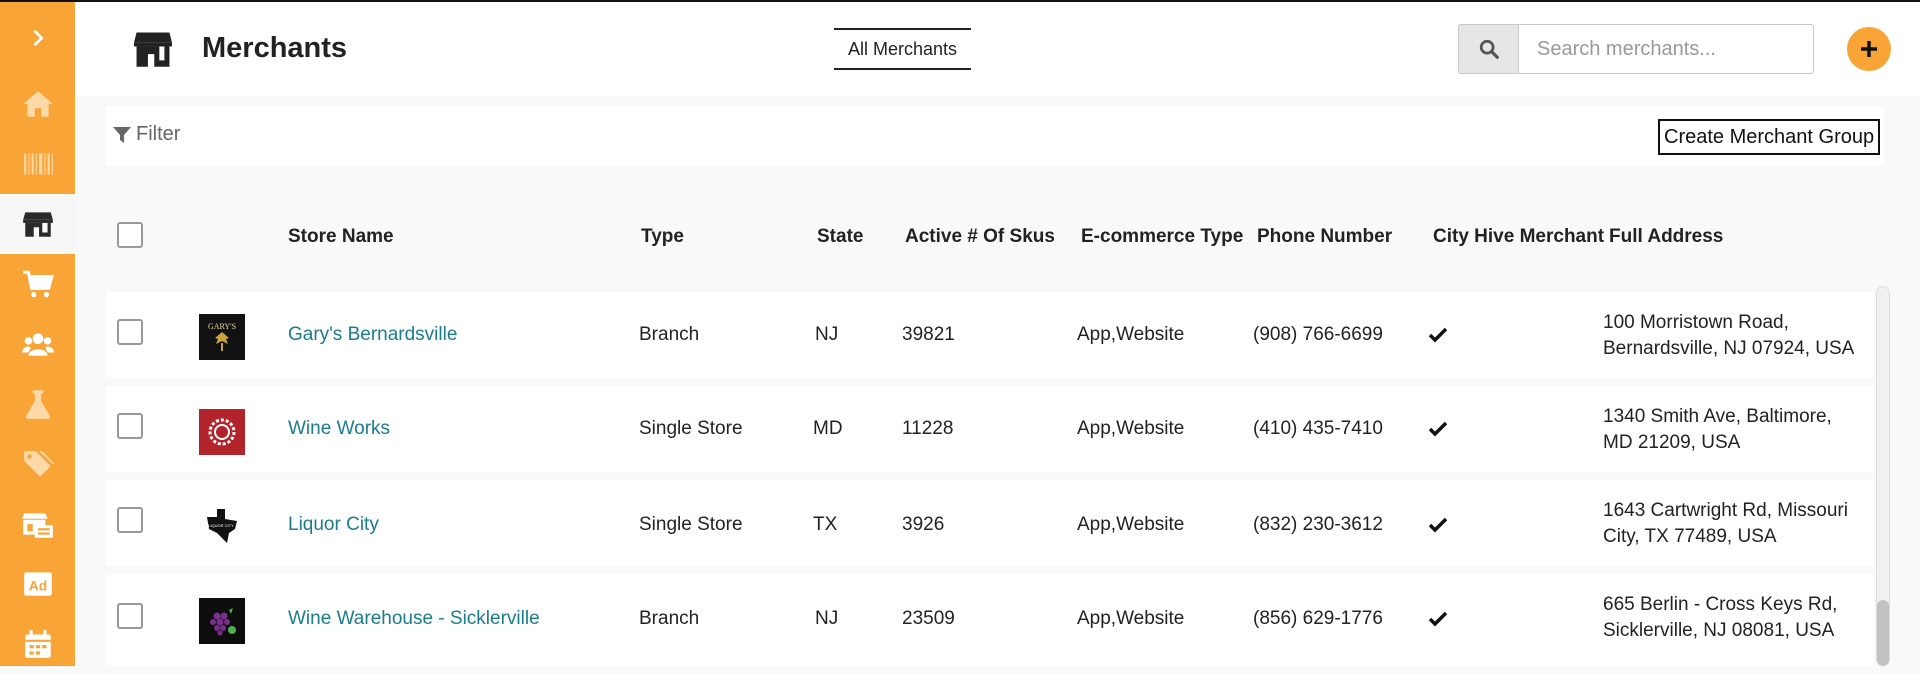 The width and height of the screenshot is (1920, 674). I want to click on store-settings-icon, so click(37, 525).